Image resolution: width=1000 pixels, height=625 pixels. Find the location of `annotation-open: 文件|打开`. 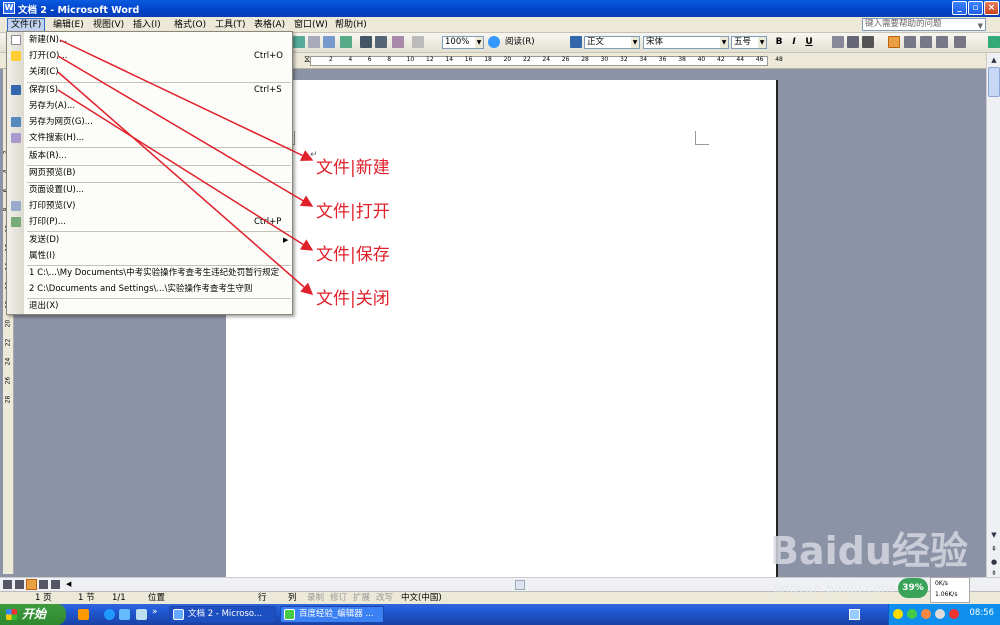

annotation-open: 文件|打开 is located at coordinates (353, 212).